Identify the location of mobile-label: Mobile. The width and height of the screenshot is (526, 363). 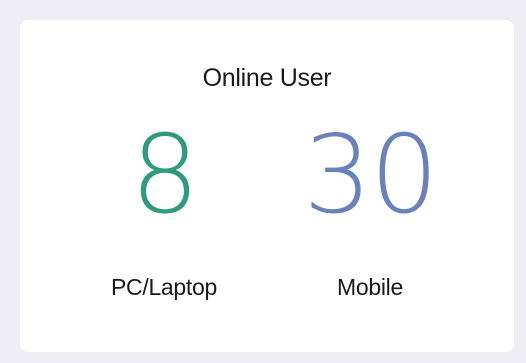
(370, 287).